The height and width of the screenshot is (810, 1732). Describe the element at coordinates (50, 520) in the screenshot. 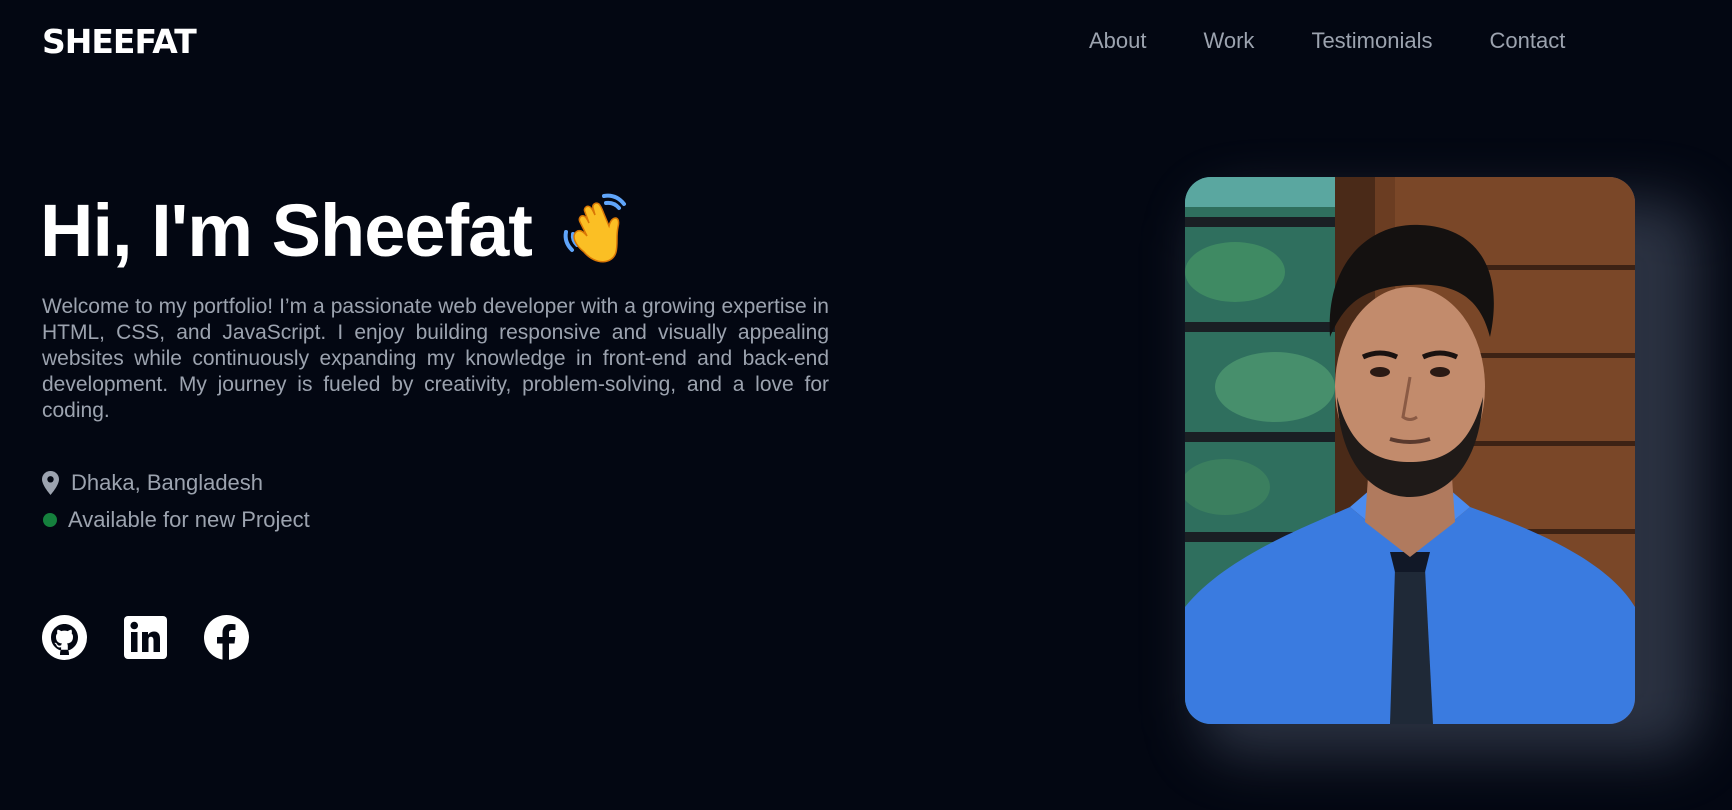

I see `status-dot-icon` at that location.